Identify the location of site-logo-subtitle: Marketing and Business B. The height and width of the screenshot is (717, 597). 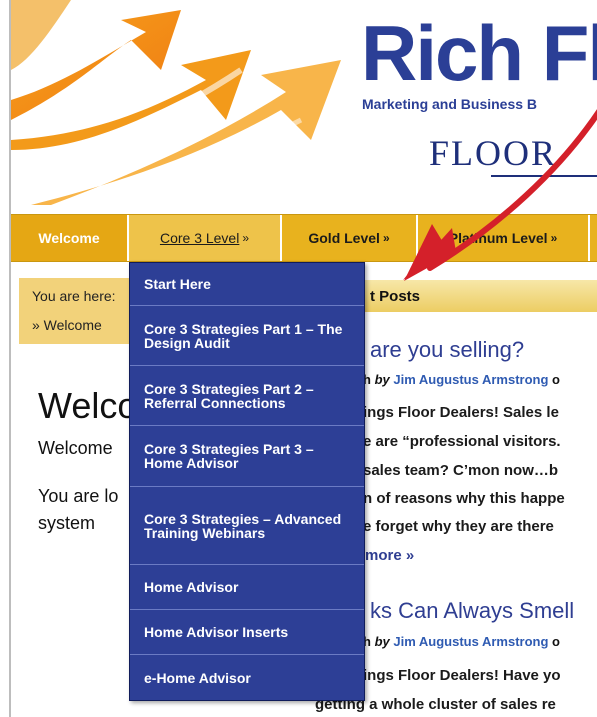
(450, 104).